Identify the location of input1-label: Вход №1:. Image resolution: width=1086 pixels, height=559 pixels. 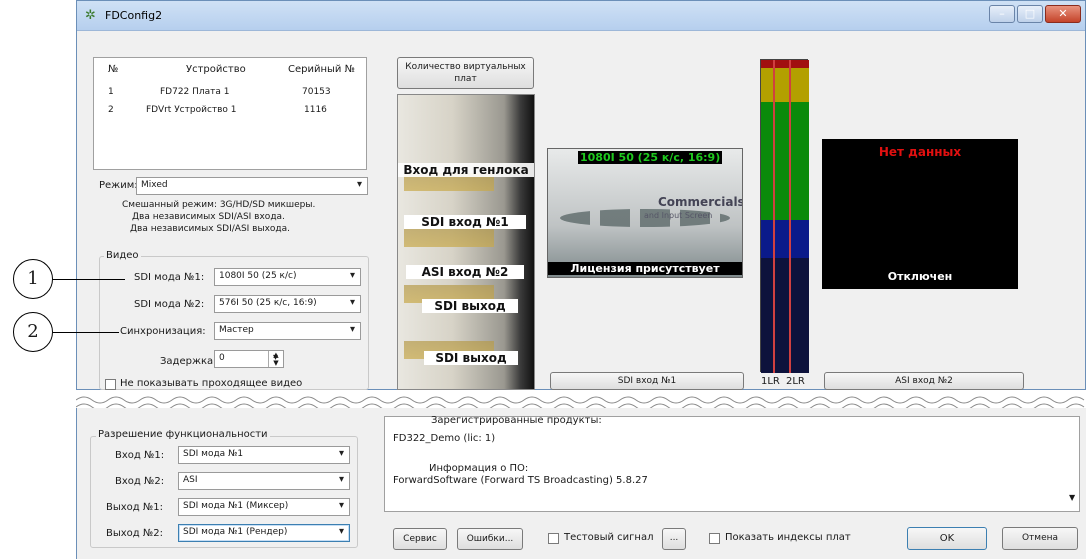
(140, 455).